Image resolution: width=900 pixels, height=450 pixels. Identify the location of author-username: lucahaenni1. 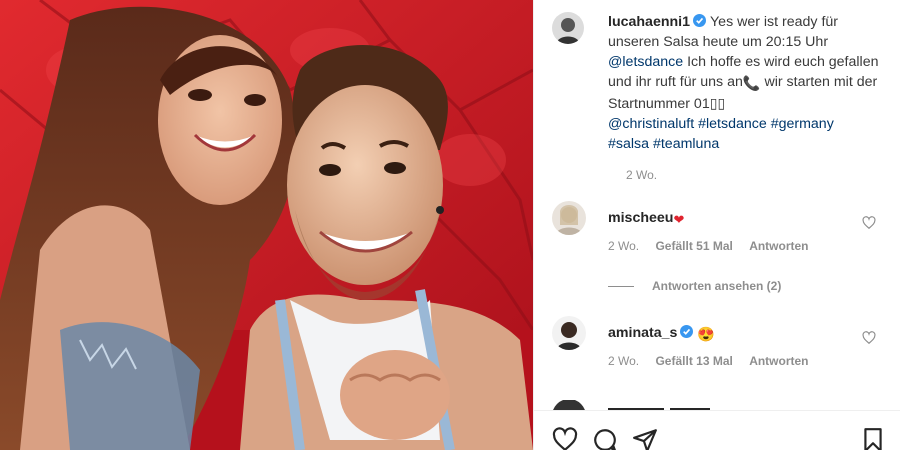
(649, 22).